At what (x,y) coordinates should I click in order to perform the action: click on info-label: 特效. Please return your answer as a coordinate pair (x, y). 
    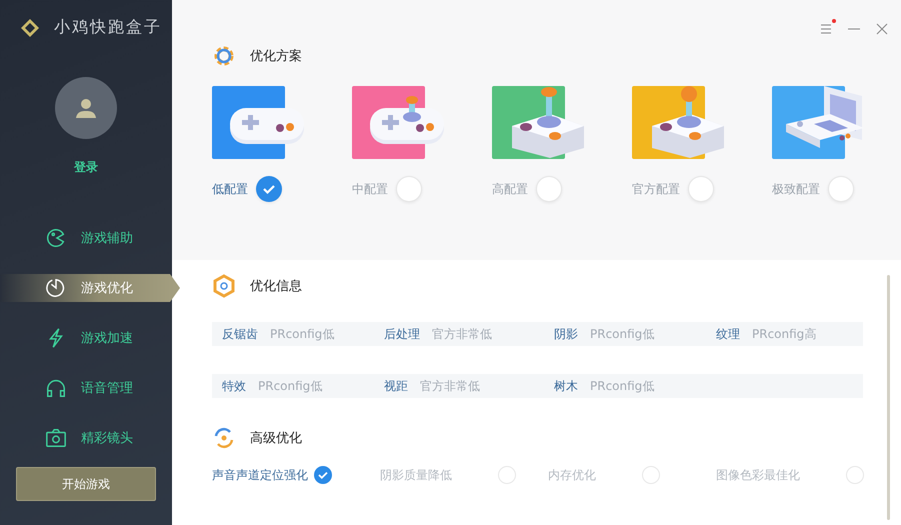
    Looking at the image, I should click on (234, 386).